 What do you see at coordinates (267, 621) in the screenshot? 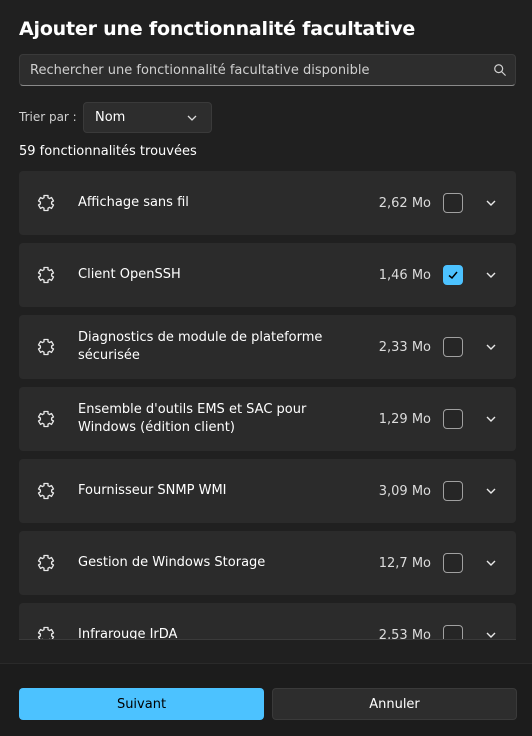
I see `feature-row: Infrarouge IrDA 2,53 Mo` at bounding box center [267, 621].